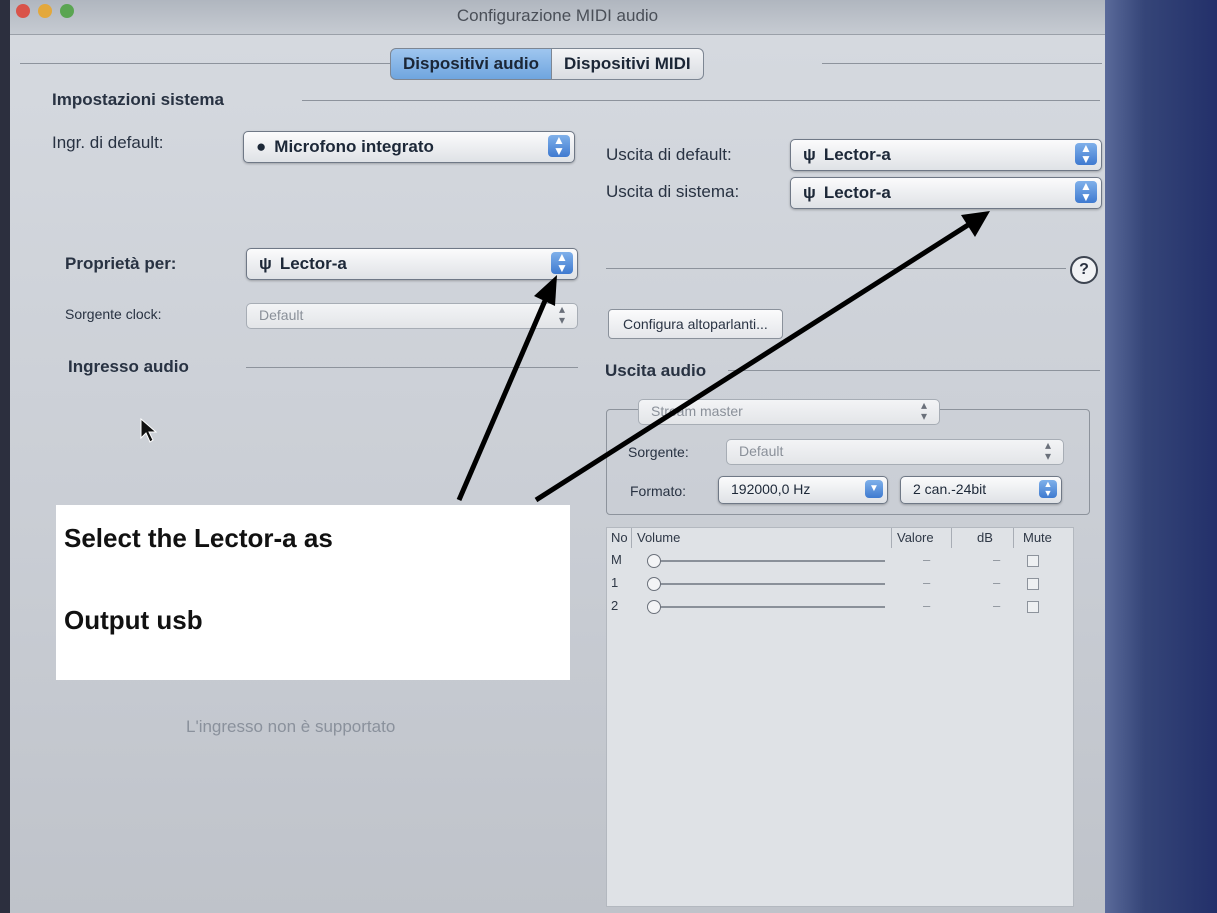 The height and width of the screenshot is (913, 1217). I want to click on annotation-line-1: Select the Lector-a as, so click(198, 538).